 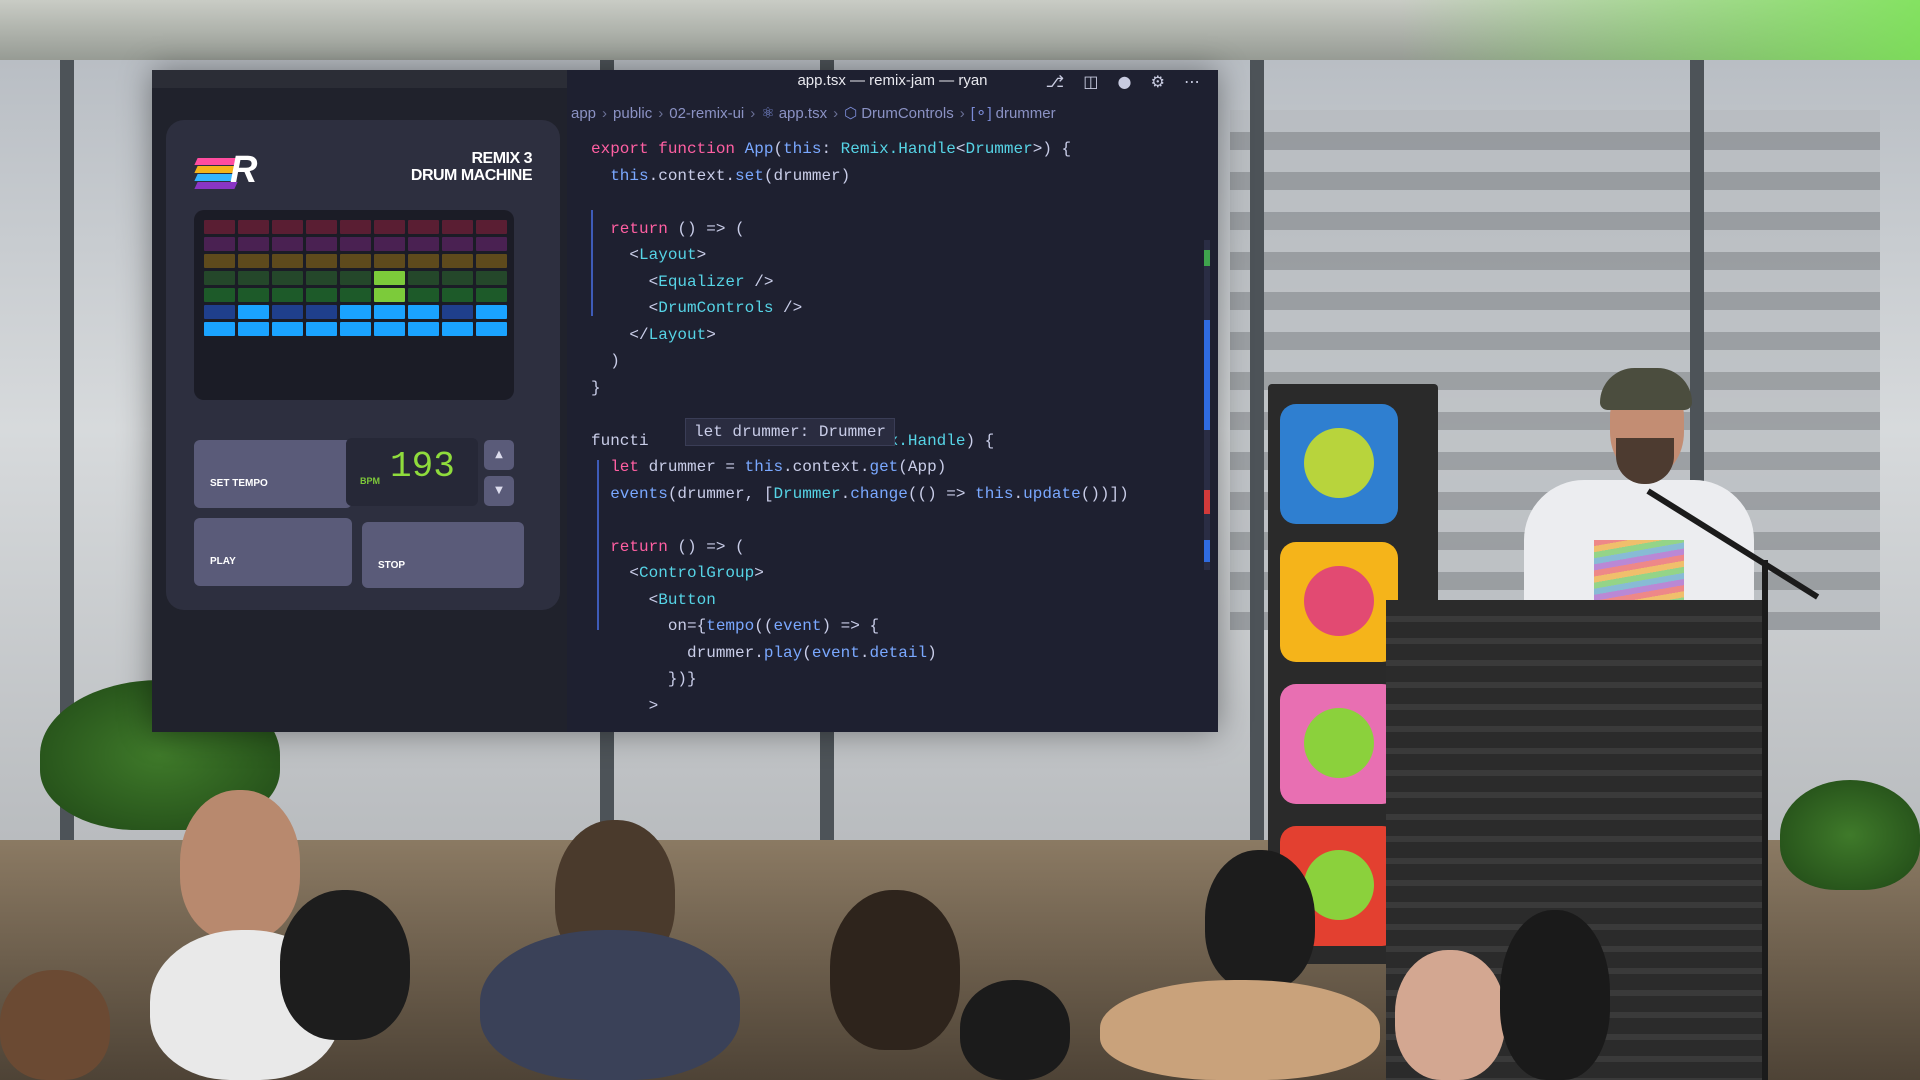 What do you see at coordinates (273, 552) in the screenshot?
I see `play-button: PLAY` at bounding box center [273, 552].